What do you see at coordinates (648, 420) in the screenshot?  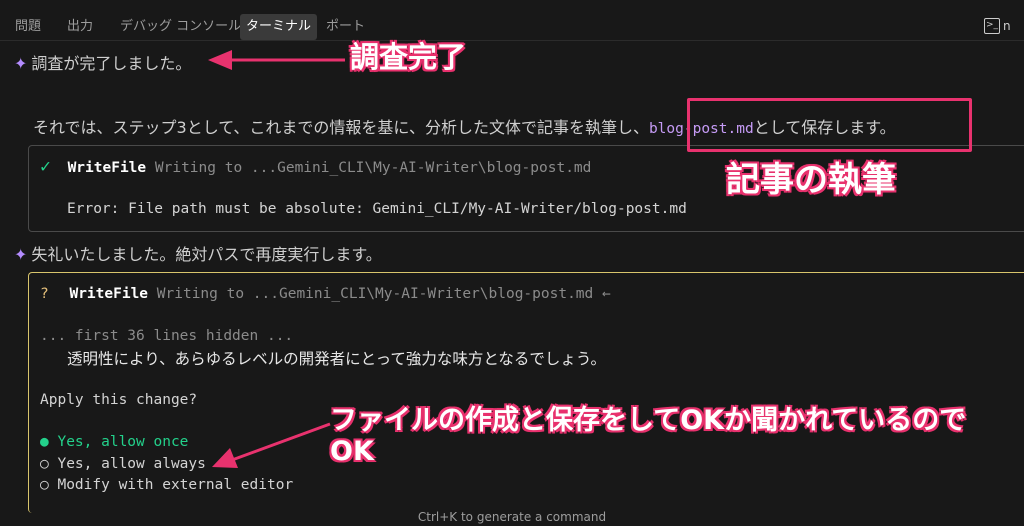 I see `annotation-confirm-line1: ファイルの作成と保存をしてOKか聞かれているので` at bounding box center [648, 420].